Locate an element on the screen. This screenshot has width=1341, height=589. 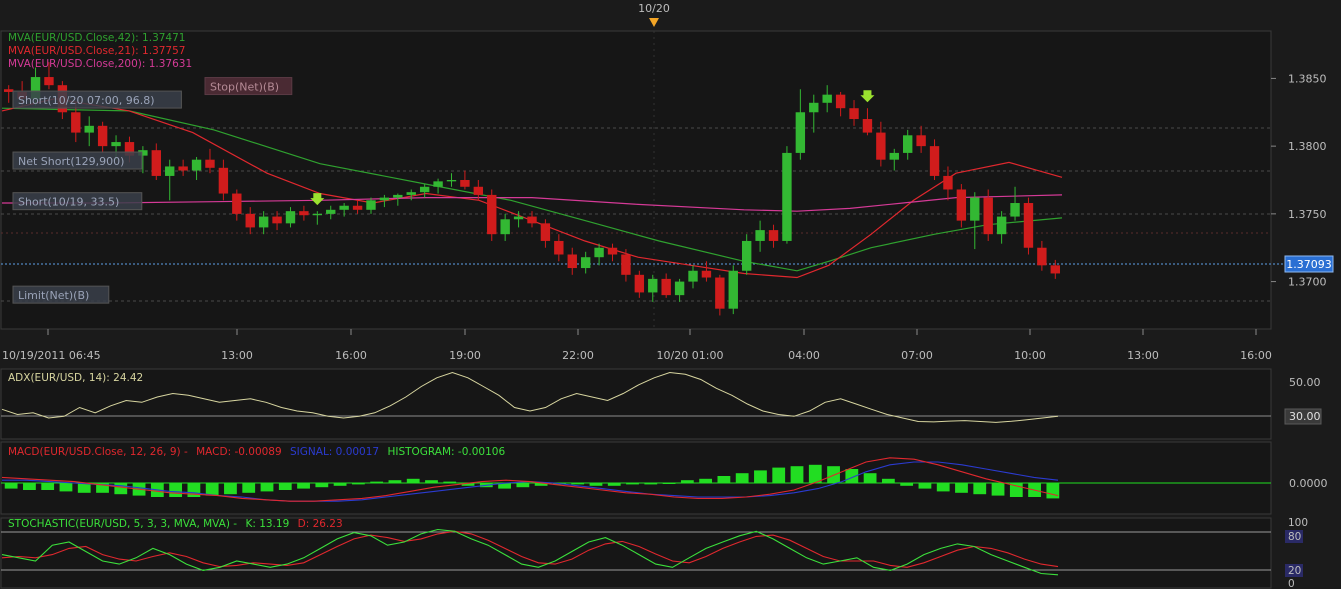
stochastic-title: STOCHASTIC(EUR/USD, 5, 3, 3, MVA, MVA) - is located at coordinates (122, 524).